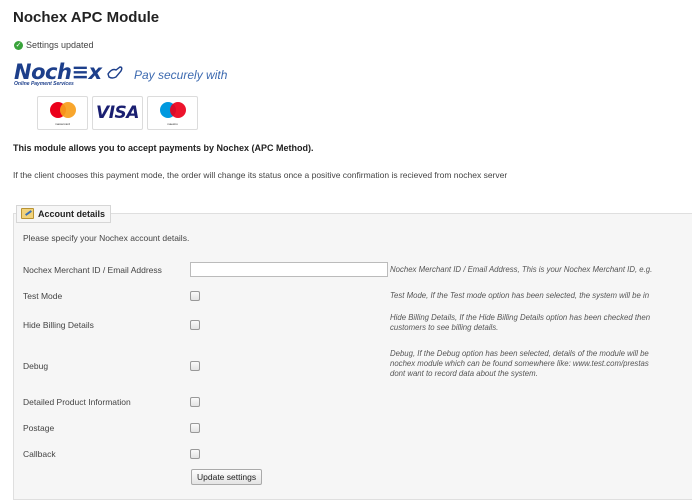  Describe the element at coordinates (181, 75) in the screenshot. I see `logo-tagline: Pay securely with` at that location.